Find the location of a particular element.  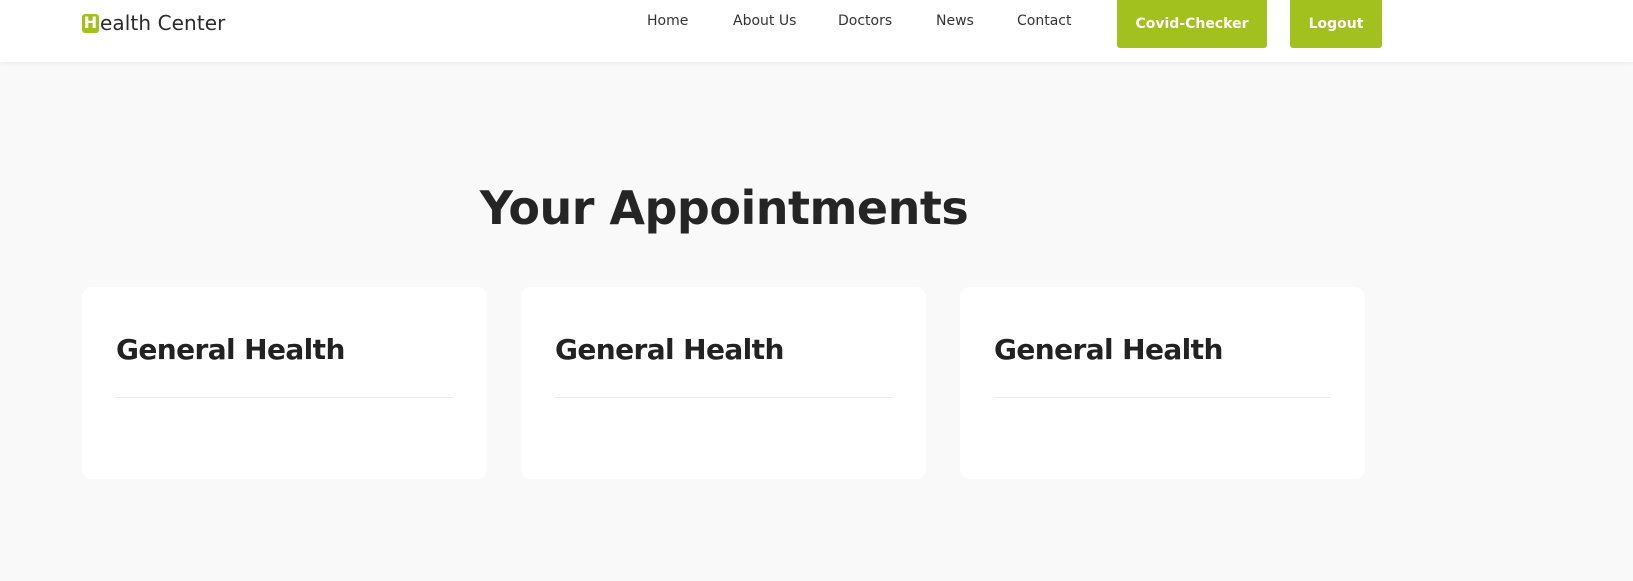

brand-initial-box: H is located at coordinates (90, 23).